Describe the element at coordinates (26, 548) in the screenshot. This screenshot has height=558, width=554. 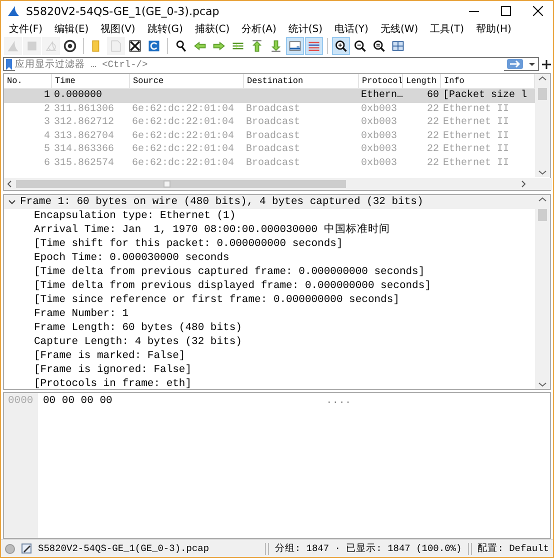
I see `edit-comment-icon` at that location.